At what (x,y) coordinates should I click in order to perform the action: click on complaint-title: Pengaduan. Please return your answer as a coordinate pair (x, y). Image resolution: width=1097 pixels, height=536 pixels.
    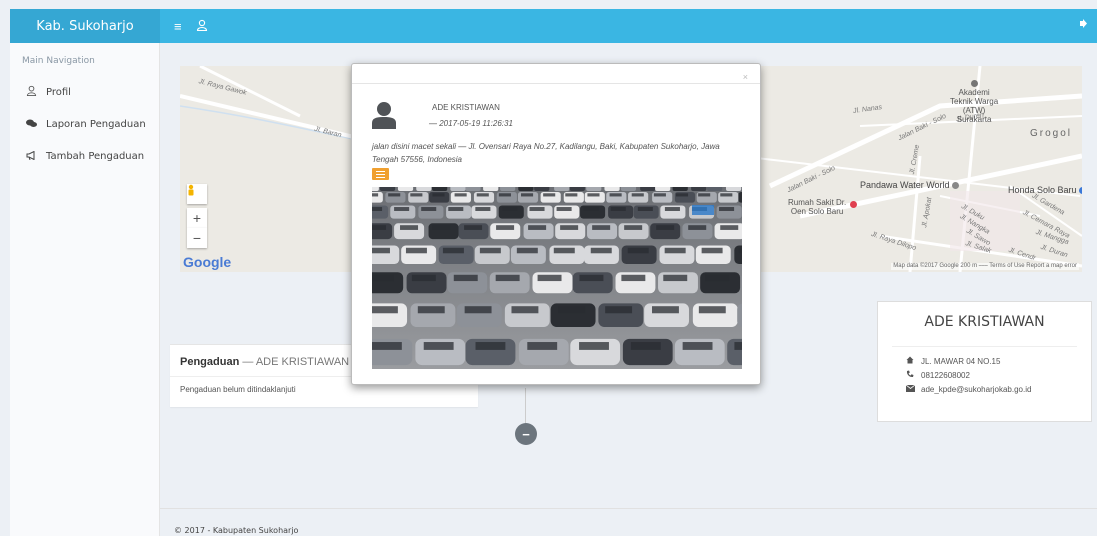
    Looking at the image, I should click on (210, 362).